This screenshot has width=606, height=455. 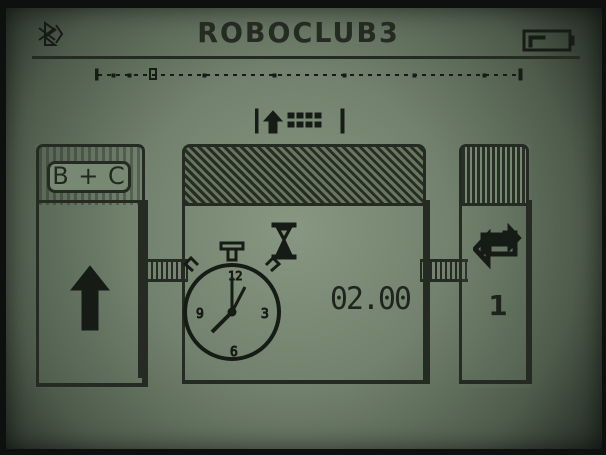 What do you see at coordinates (548, 40) in the screenshot?
I see `battery-icon` at bounding box center [548, 40].